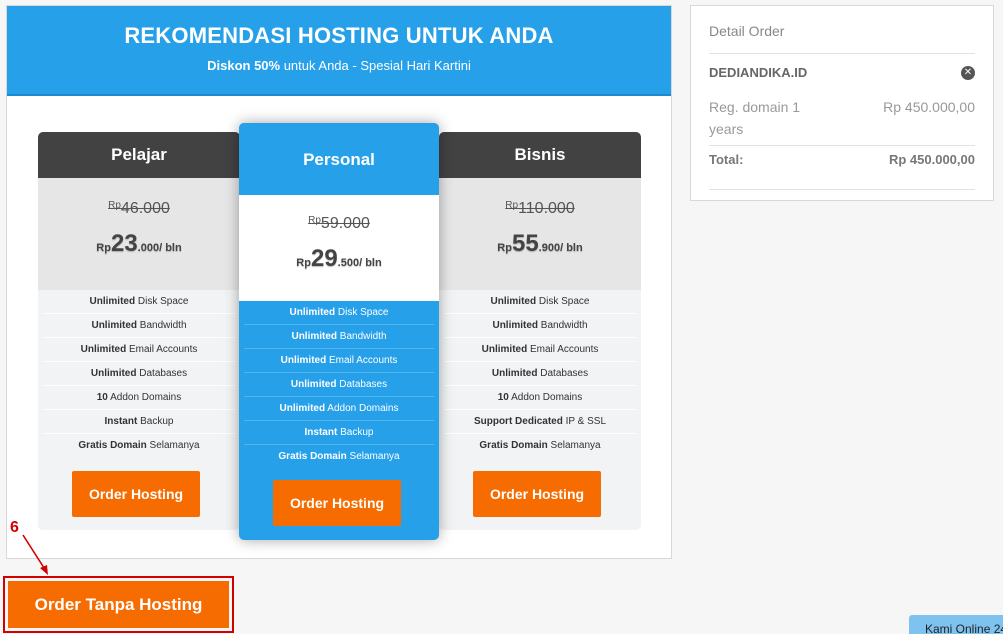 Image resolution: width=1003 pixels, height=634 pixels. I want to click on plan-price-box: Rp46.000 Rp23.000/ bln, so click(139, 234).